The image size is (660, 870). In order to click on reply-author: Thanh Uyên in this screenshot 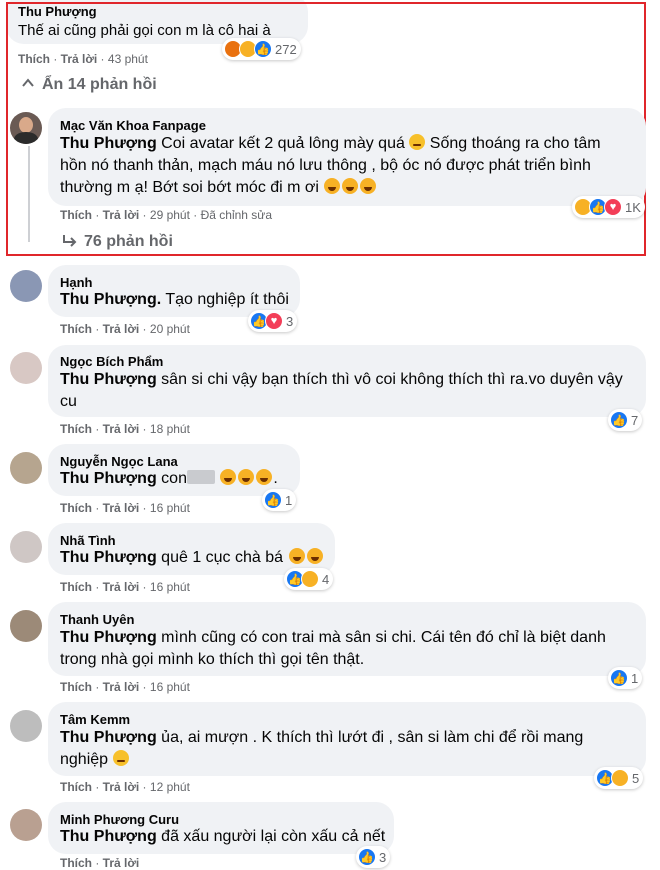, I will do `click(97, 619)`.